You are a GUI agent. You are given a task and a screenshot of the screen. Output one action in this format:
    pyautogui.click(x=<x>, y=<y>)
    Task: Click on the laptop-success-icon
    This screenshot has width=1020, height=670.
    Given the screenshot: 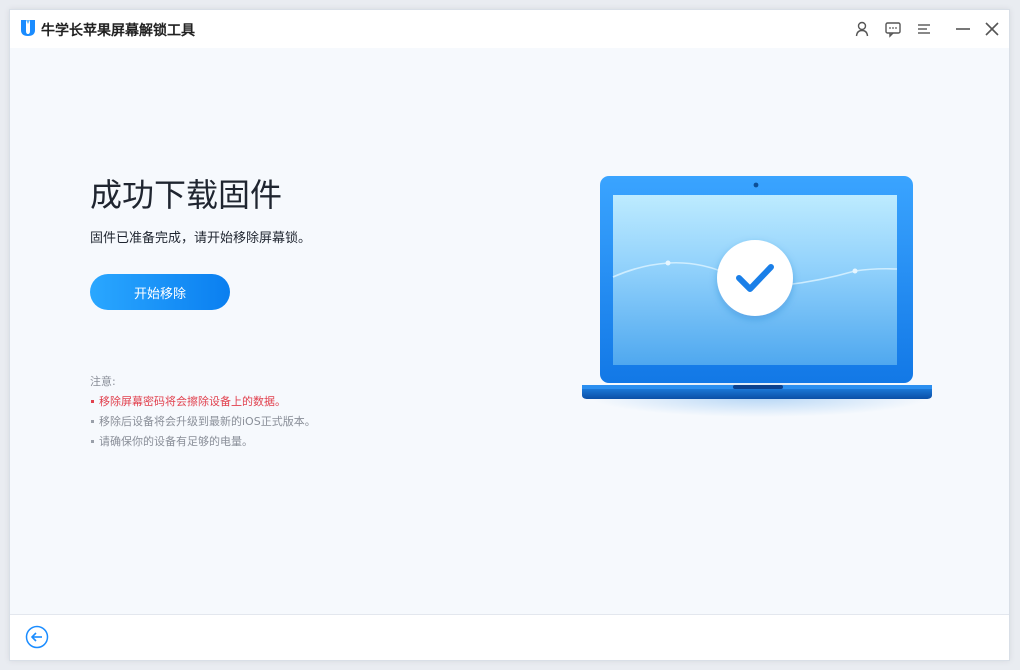 What is the action you would take?
    pyautogui.click(x=757, y=296)
    